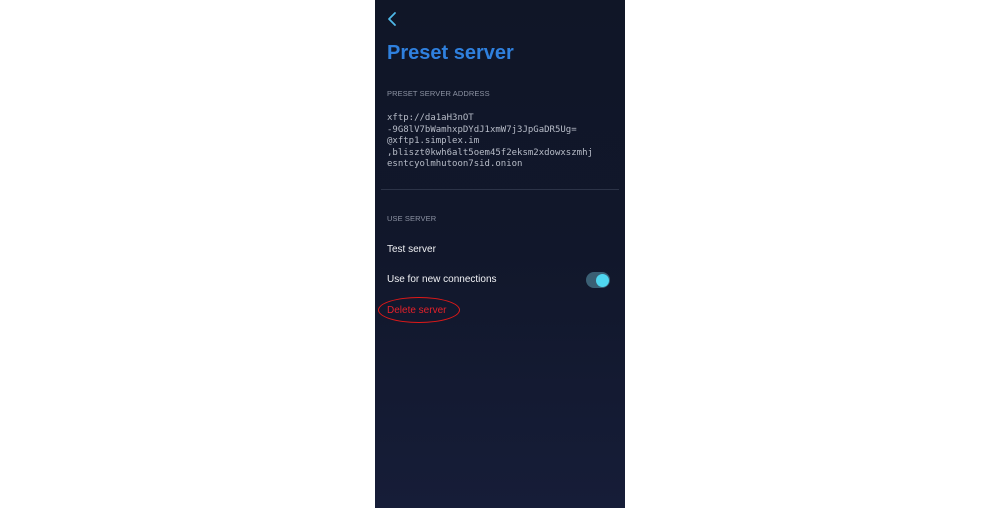  What do you see at coordinates (433, 141) in the screenshot?
I see `address-line: @xftp1.simplex.im` at bounding box center [433, 141].